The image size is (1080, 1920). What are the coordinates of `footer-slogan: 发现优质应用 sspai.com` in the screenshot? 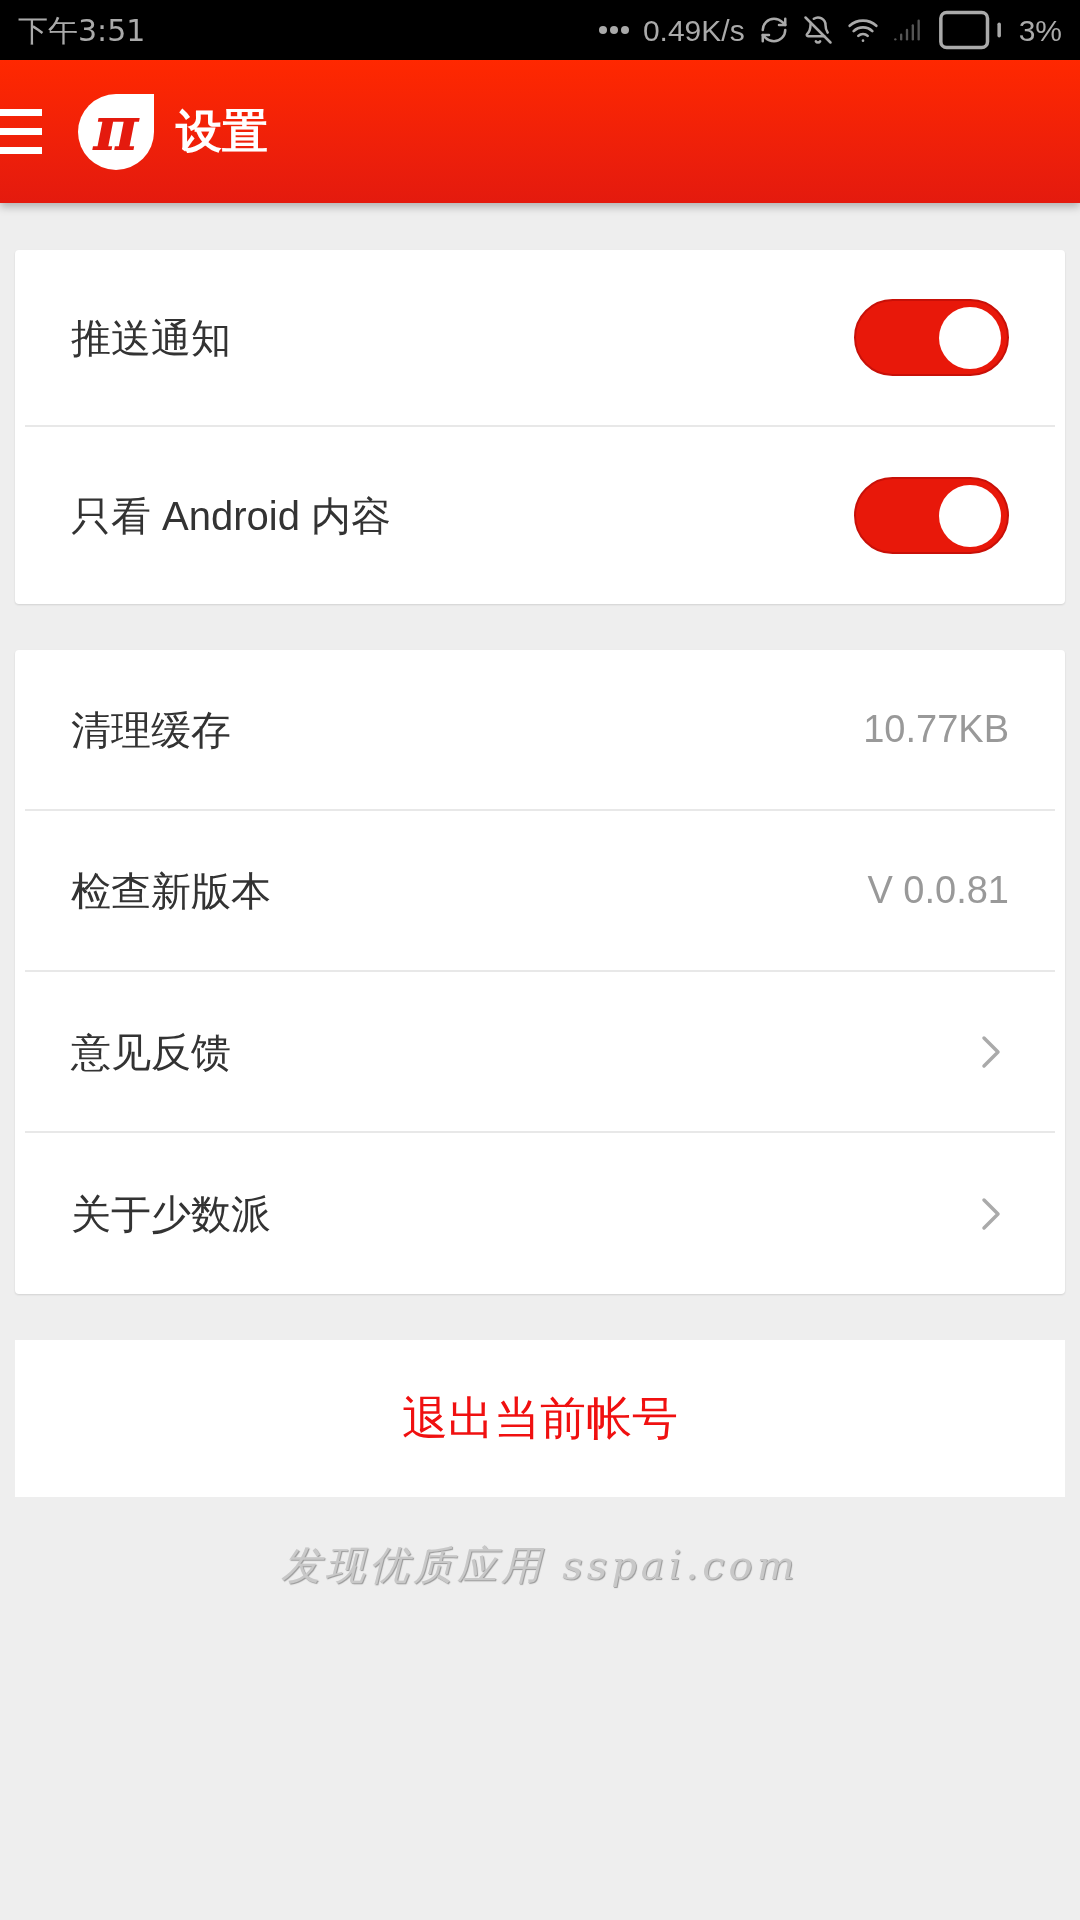 It's located at (540, 1565).